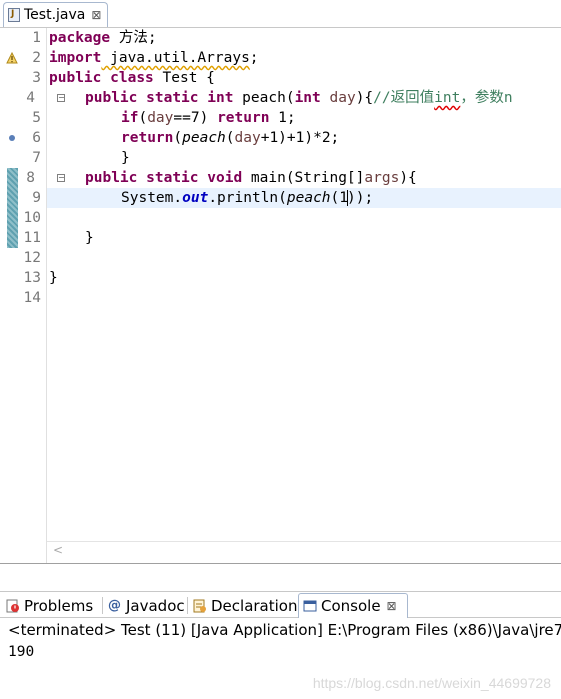 This screenshot has height=699, width=561. What do you see at coordinates (195, 118) in the screenshot?
I see `code-text: ==7)` at bounding box center [195, 118].